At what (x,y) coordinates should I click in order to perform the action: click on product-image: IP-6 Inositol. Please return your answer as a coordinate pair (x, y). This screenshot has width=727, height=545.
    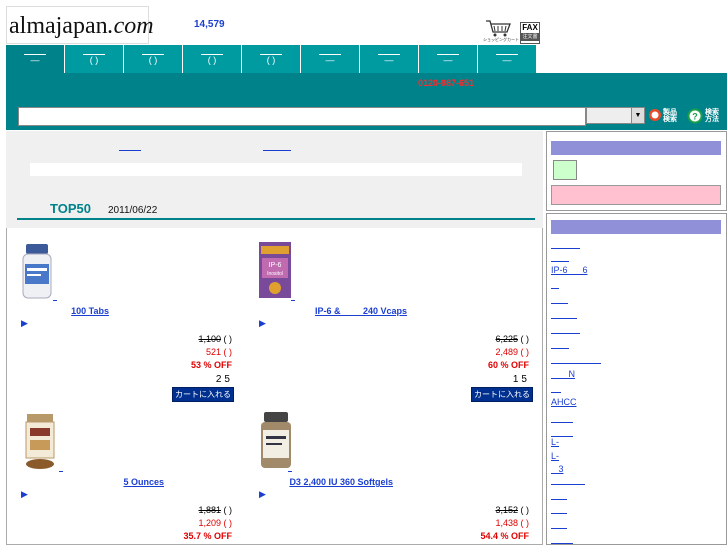
    Looking at the image, I should click on (277, 270).